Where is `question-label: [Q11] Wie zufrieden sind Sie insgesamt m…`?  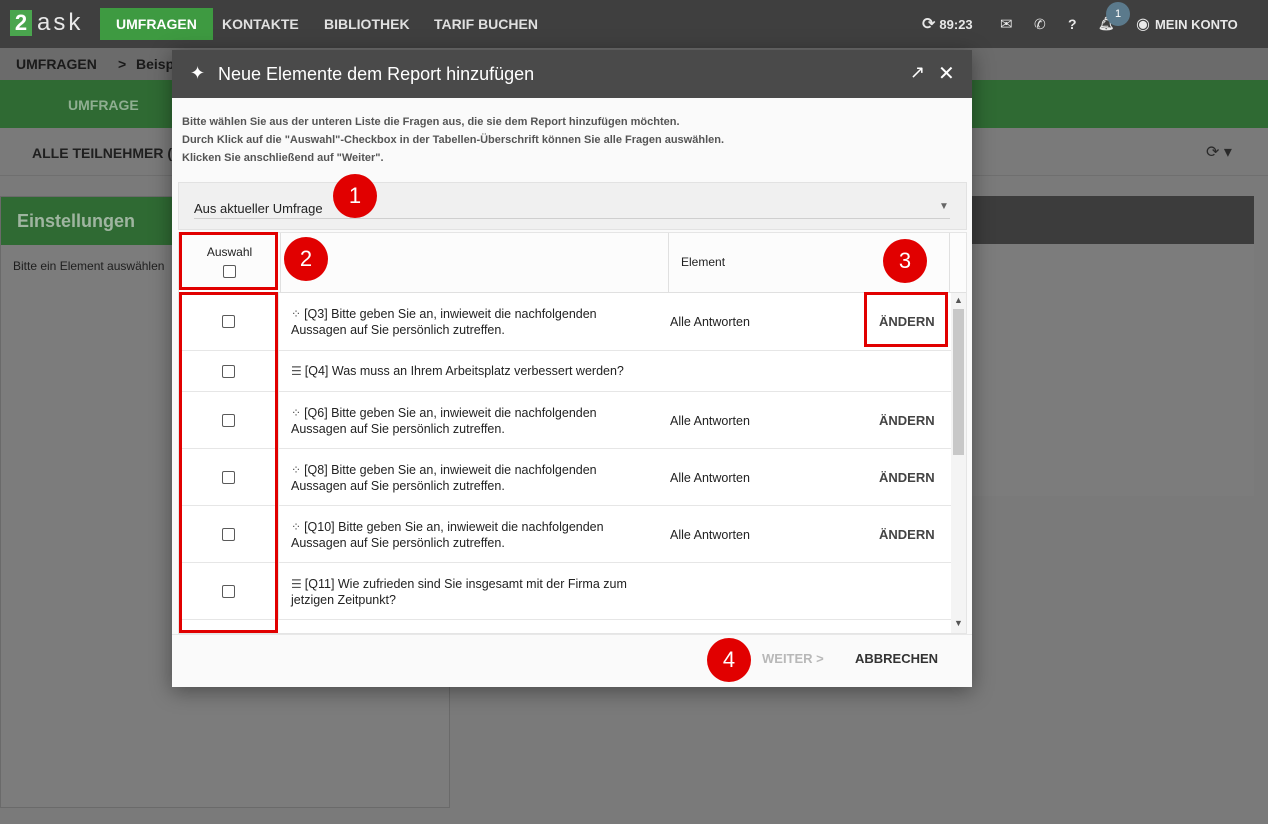 question-label: [Q11] Wie zufrieden sind Sie insgesamt m… is located at coordinates (459, 592).